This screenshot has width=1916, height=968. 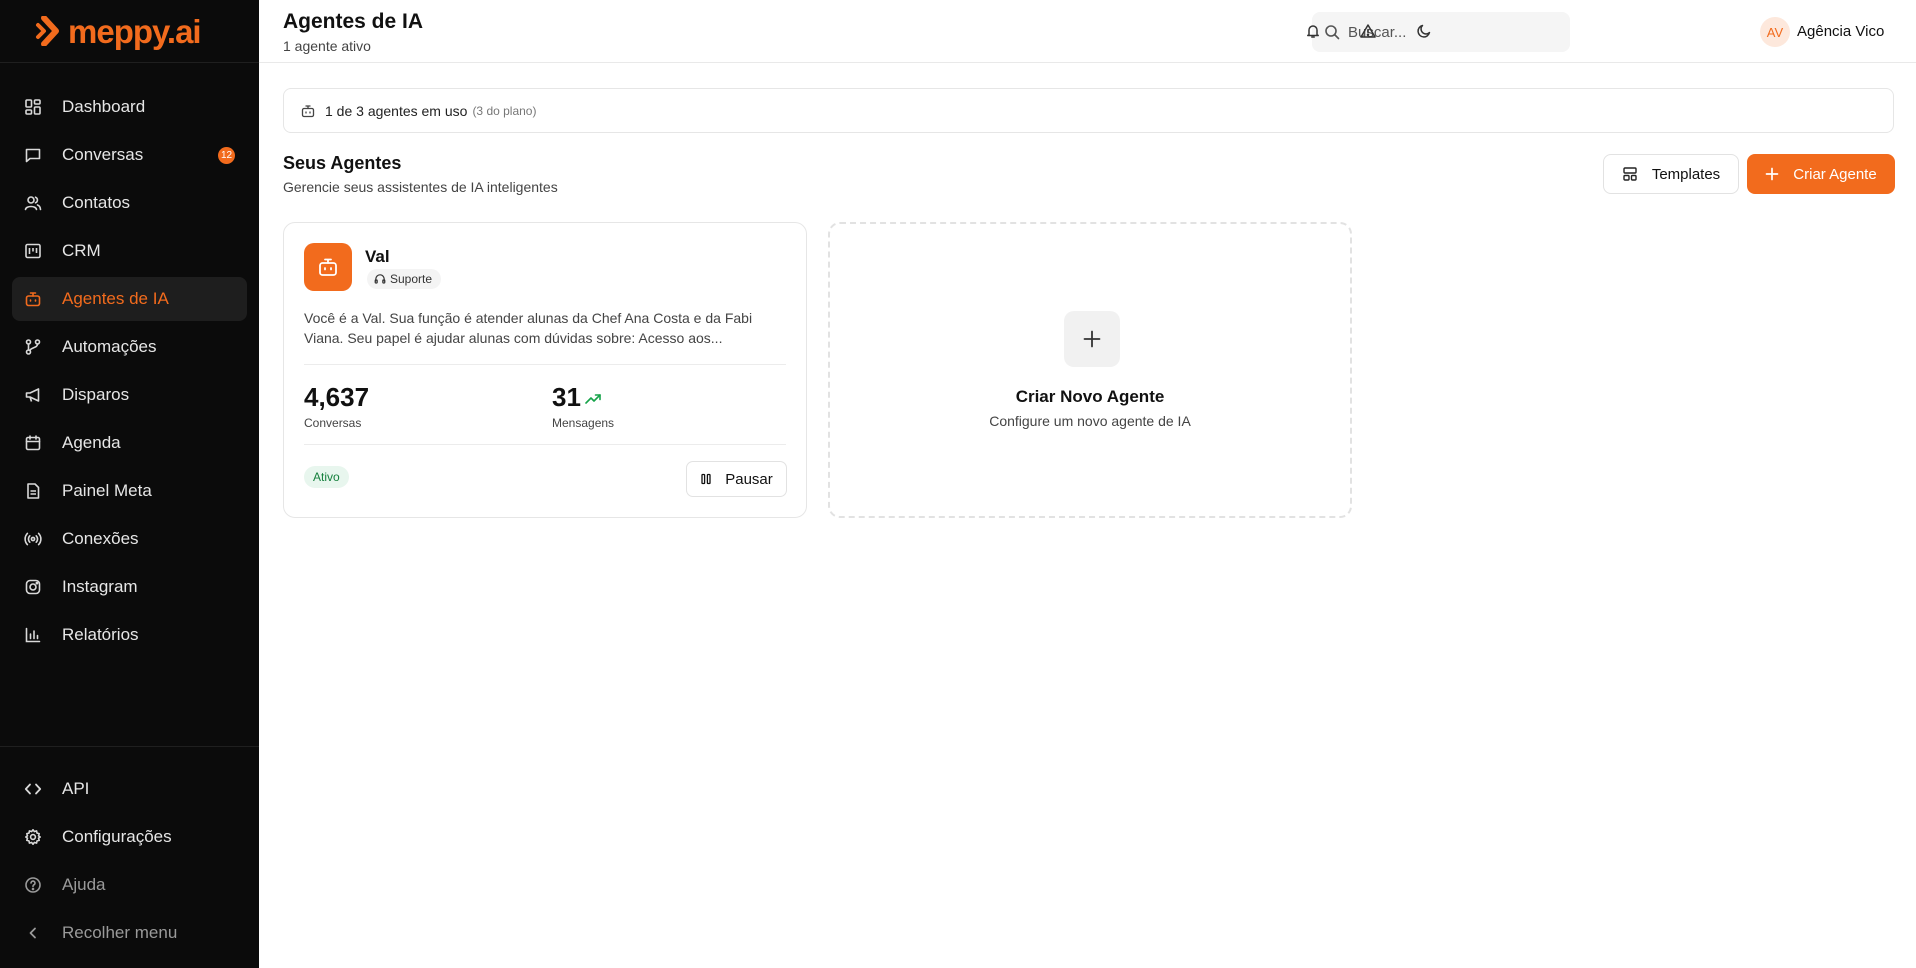 I want to click on section-title: Seus Agentes, so click(x=342, y=163).